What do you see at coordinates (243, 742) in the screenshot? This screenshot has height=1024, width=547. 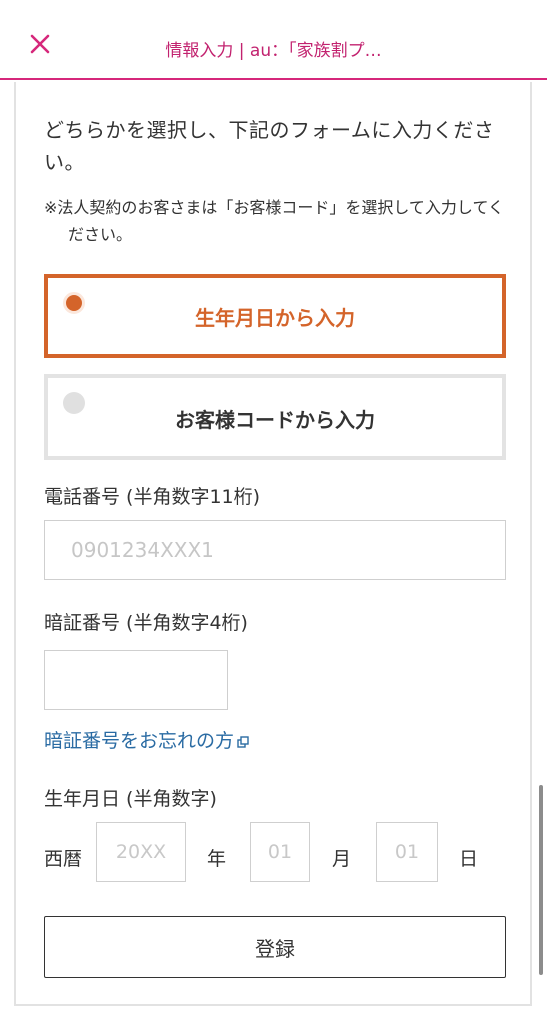 I see `external-link-icon` at bounding box center [243, 742].